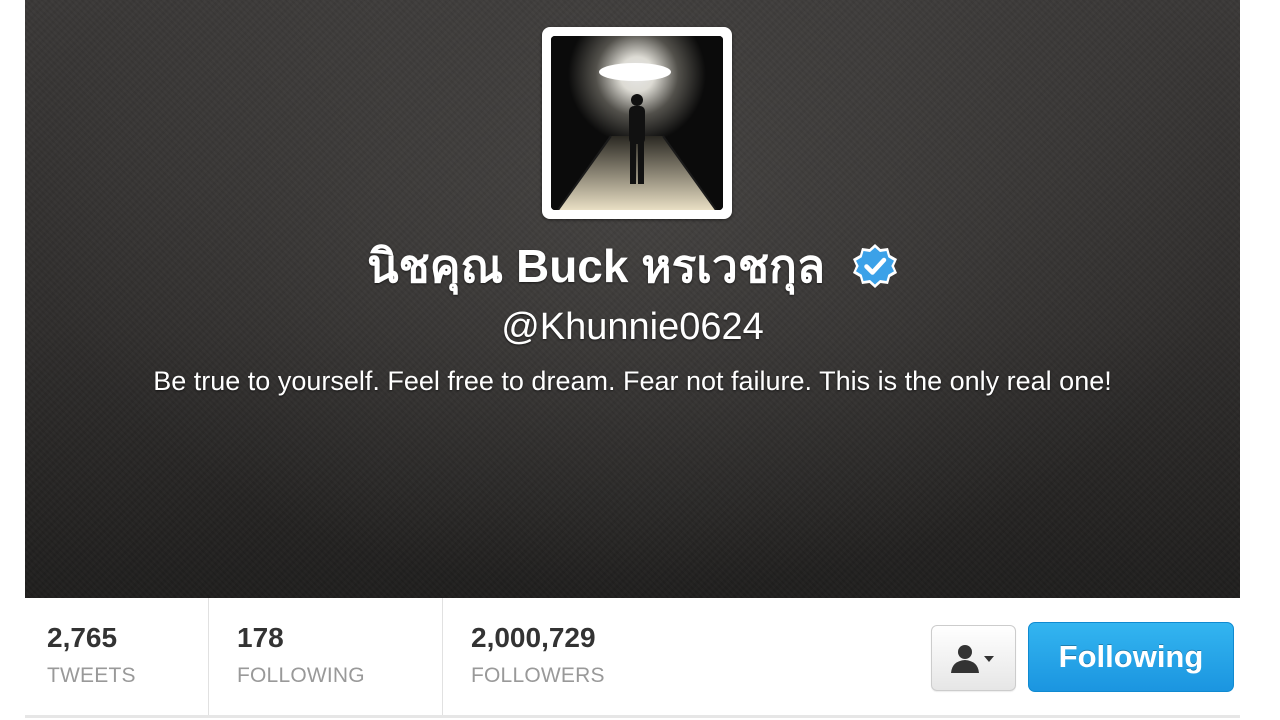 The height and width of the screenshot is (720, 1280). Describe the element at coordinates (875, 266) in the screenshot. I see `verified-badge-icon` at that location.